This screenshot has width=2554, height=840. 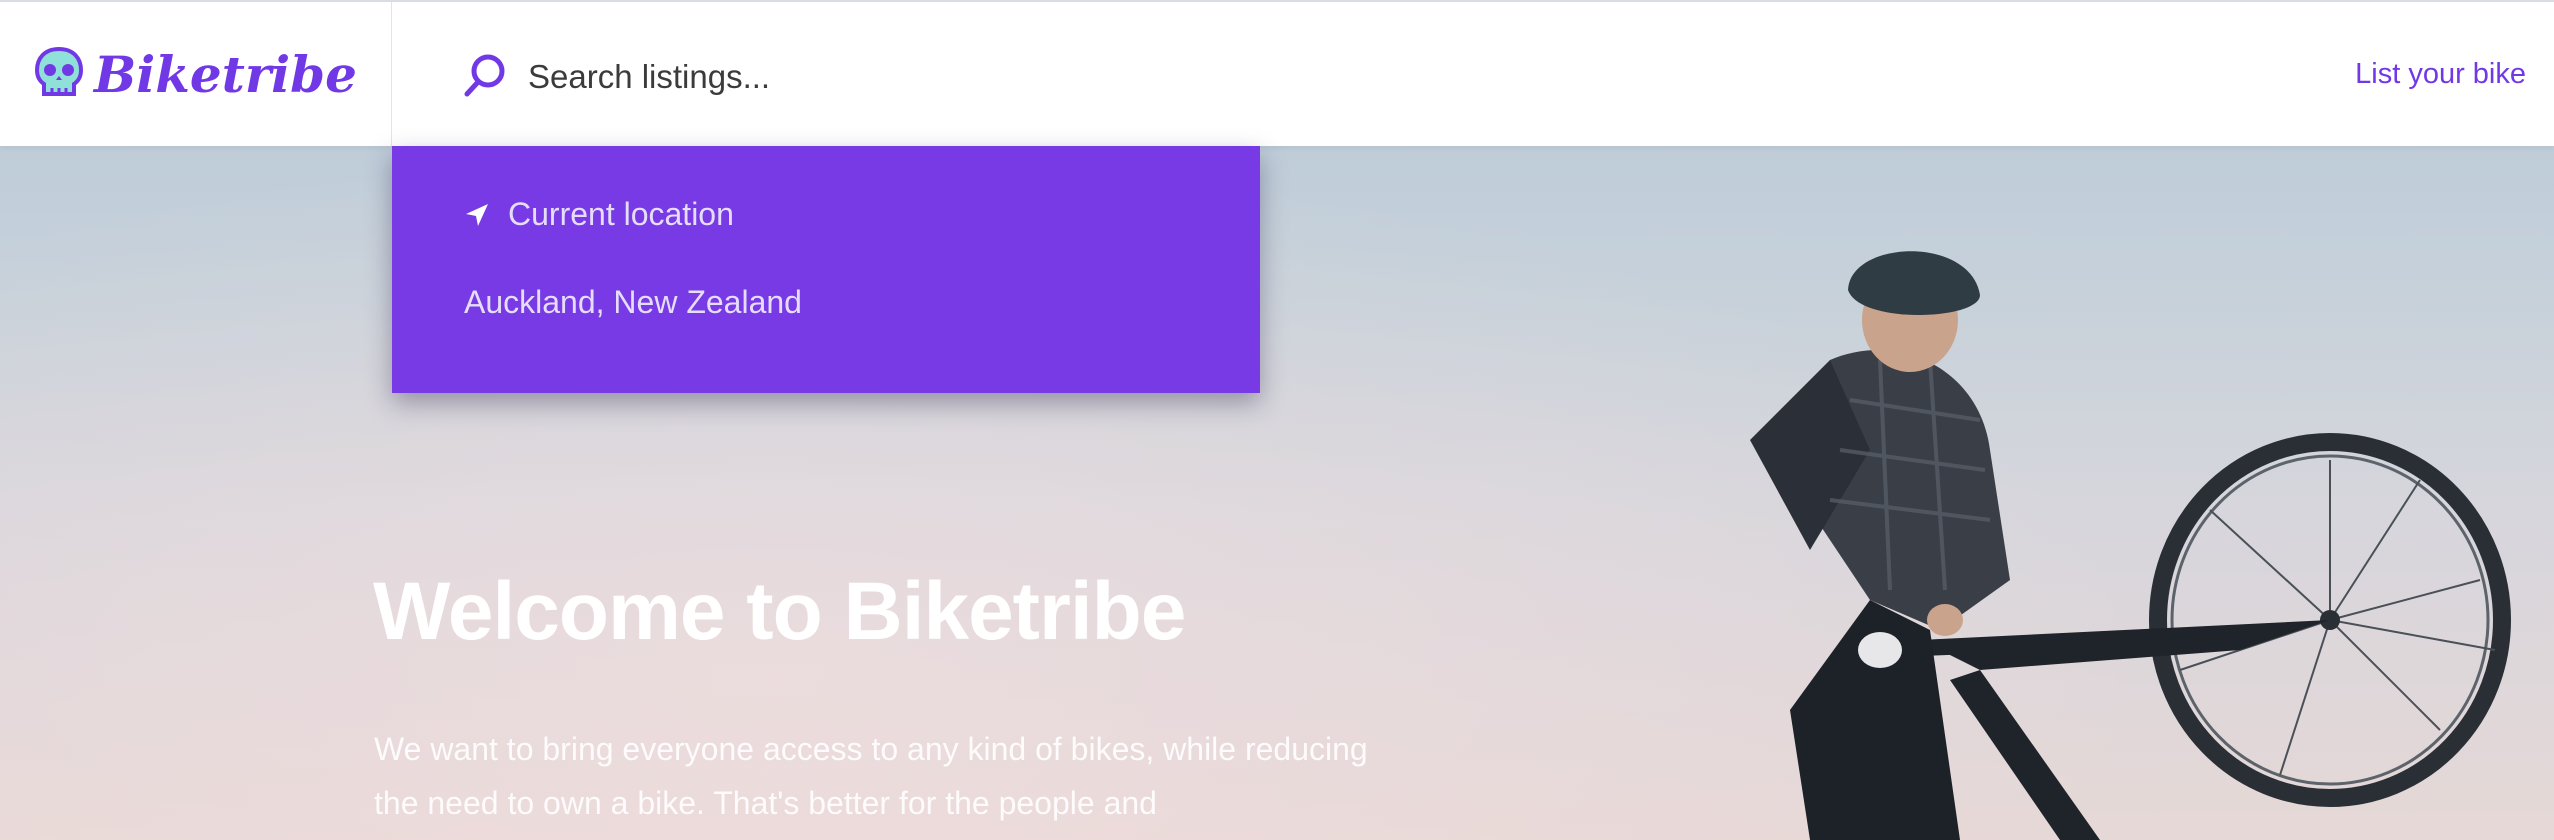 I want to click on current-location-label: Current location, so click(x=621, y=214).